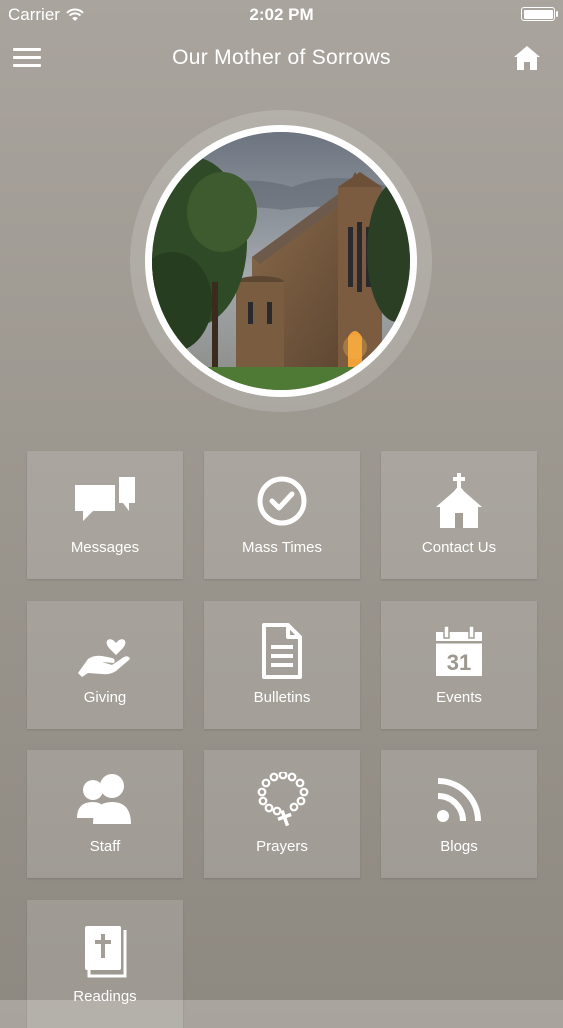 The width and height of the screenshot is (563, 1028). I want to click on hand-heart-icon, so click(104, 658).